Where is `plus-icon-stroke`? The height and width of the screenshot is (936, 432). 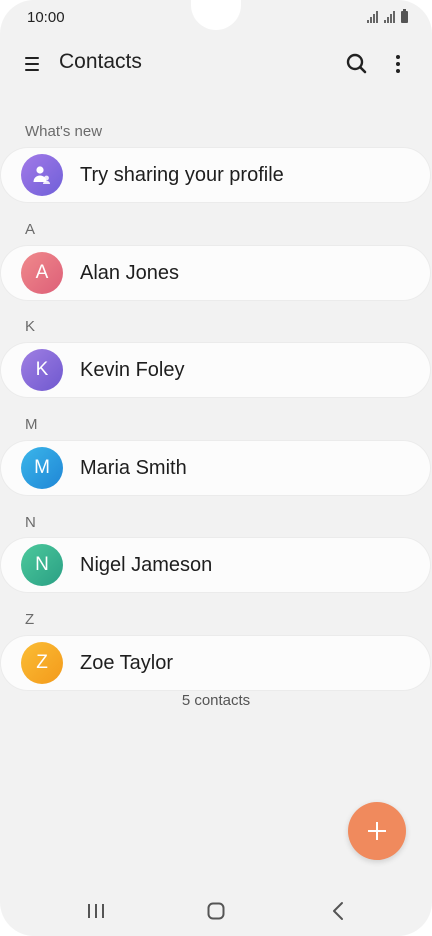
plus-icon-stroke is located at coordinates (377, 831).